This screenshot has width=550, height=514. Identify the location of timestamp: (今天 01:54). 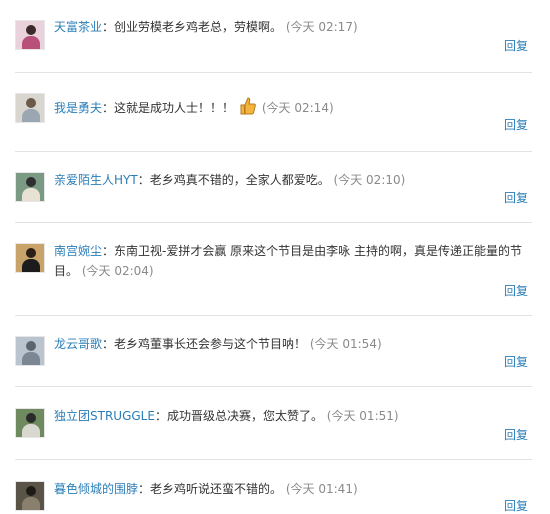
(345, 344).